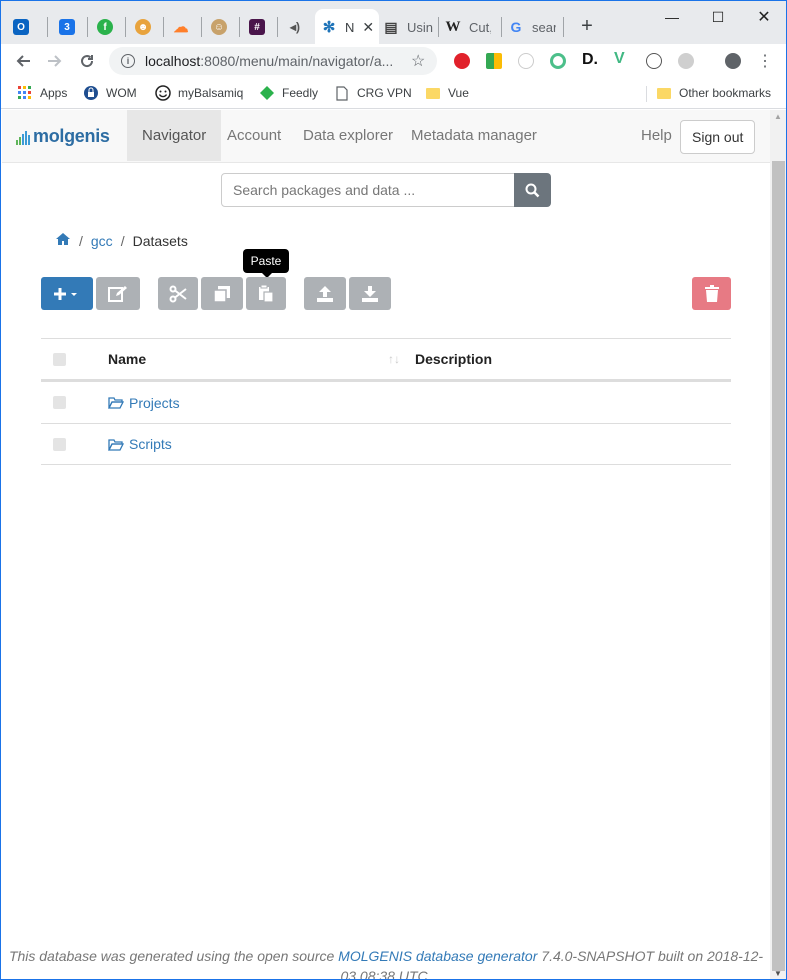 The image size is (787, 980). What do you see at coordinates (386, 359) in the screenshot?
I see `table-header: Name ↑↓ Description` at bounding box center [386, 359].